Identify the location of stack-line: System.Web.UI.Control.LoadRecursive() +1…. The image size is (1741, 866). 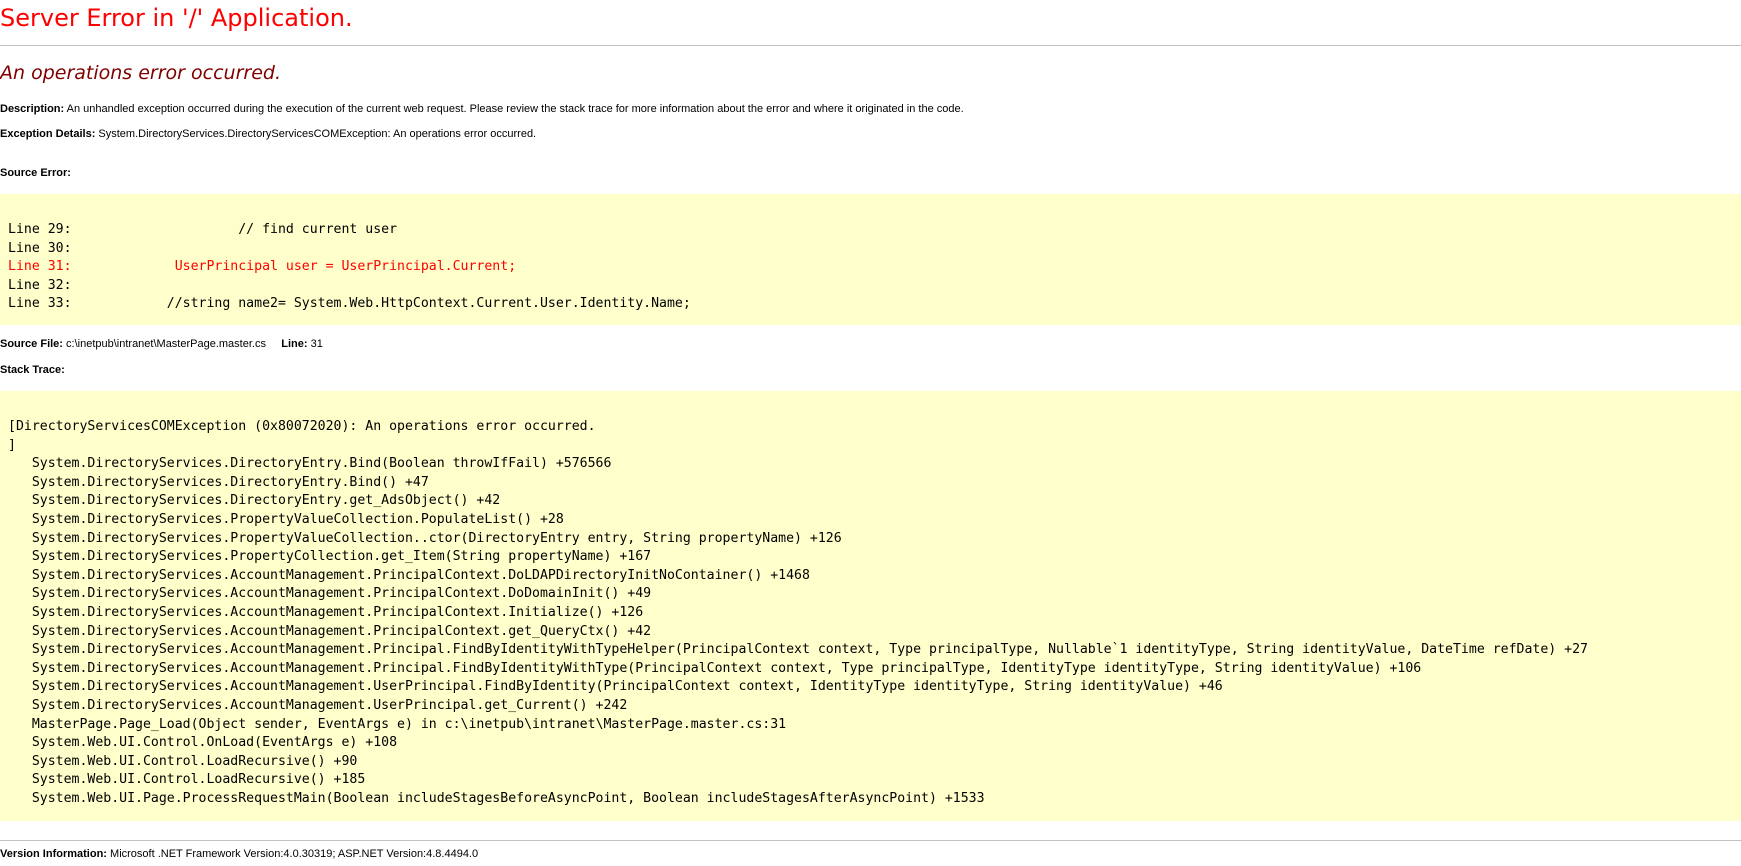
(187, 780).